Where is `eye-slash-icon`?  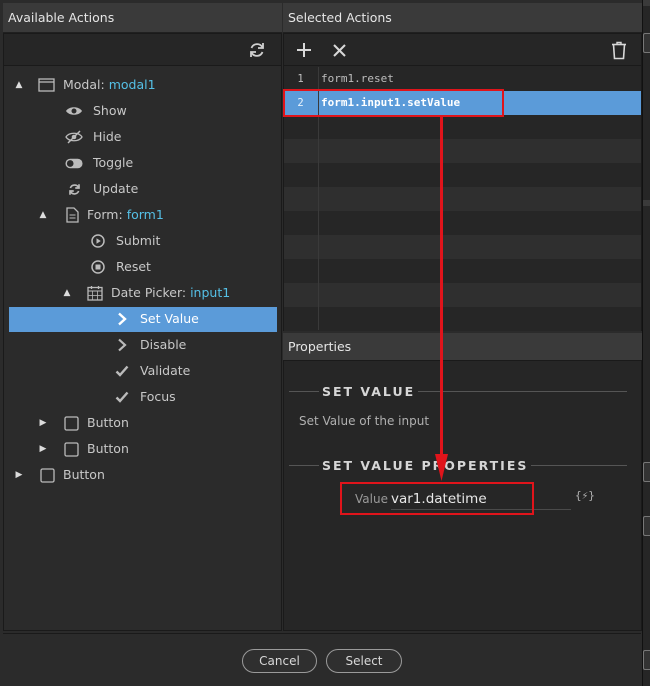
eye-slash-icon is located at coordinates (74, 137).